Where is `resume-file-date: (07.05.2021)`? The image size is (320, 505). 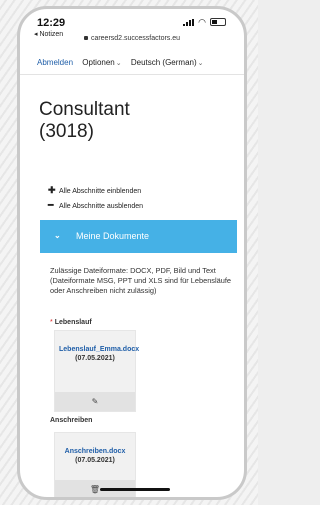
resume-file-date: (07.05.2021) is located at coordinates (95, 358).